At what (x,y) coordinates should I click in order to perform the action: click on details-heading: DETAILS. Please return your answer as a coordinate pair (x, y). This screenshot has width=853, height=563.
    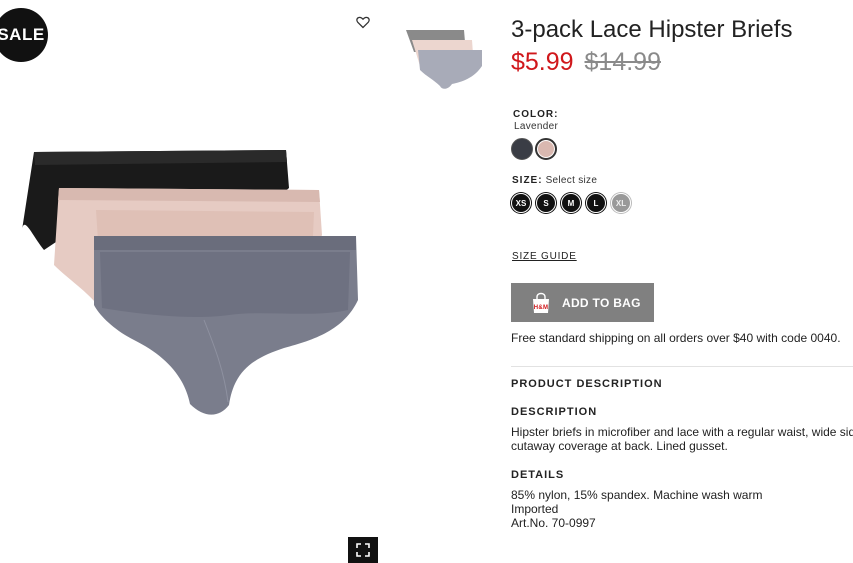
    Looking at the image, I should click on (538, 475).